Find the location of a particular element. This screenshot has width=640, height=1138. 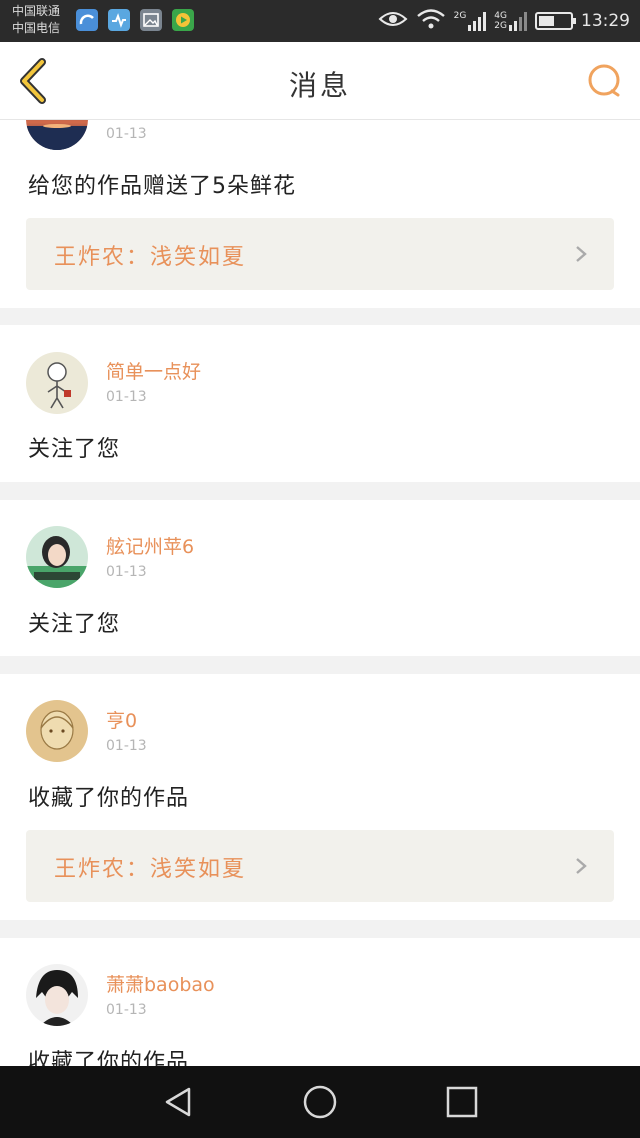

system-navigation-bar is located at coordinates (320, 1102).